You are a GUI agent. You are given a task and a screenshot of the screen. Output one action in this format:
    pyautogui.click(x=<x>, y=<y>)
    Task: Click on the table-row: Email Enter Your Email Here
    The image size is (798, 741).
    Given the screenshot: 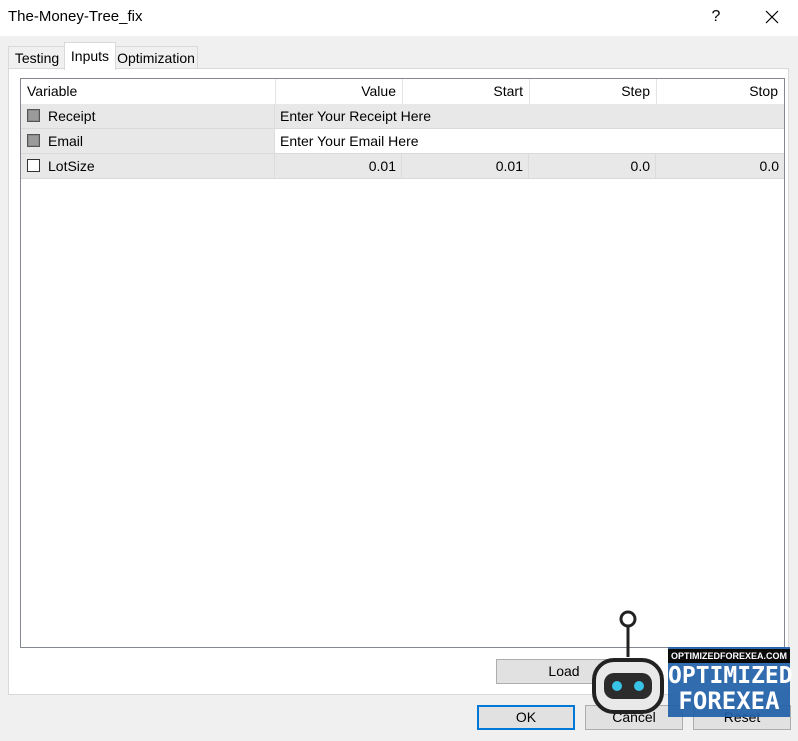 What is the action you would take?
    pyautogui.click(x=402, y=141)
    